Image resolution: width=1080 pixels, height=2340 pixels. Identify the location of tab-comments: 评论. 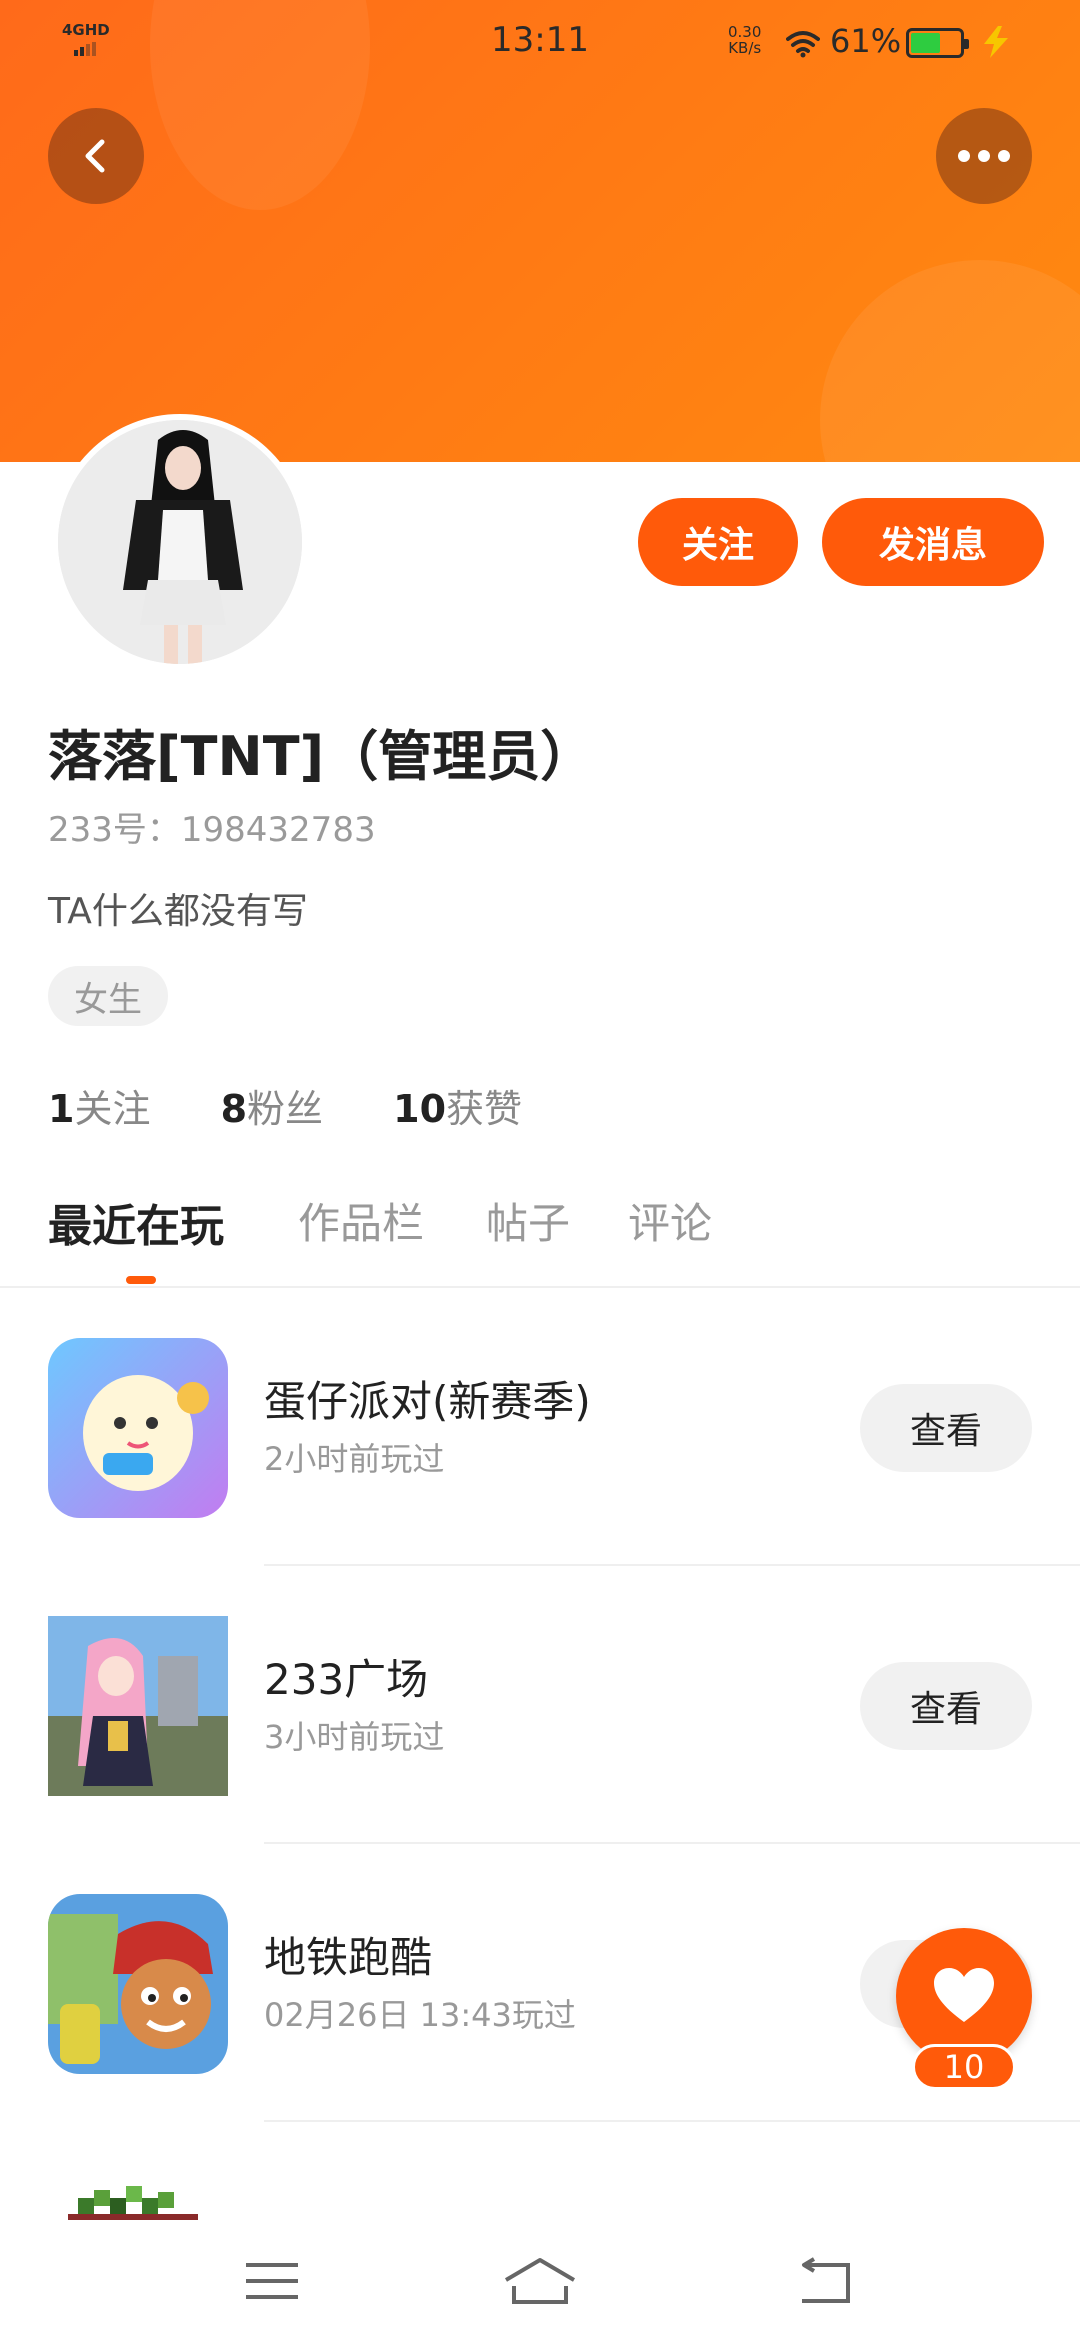
(670, 1220).